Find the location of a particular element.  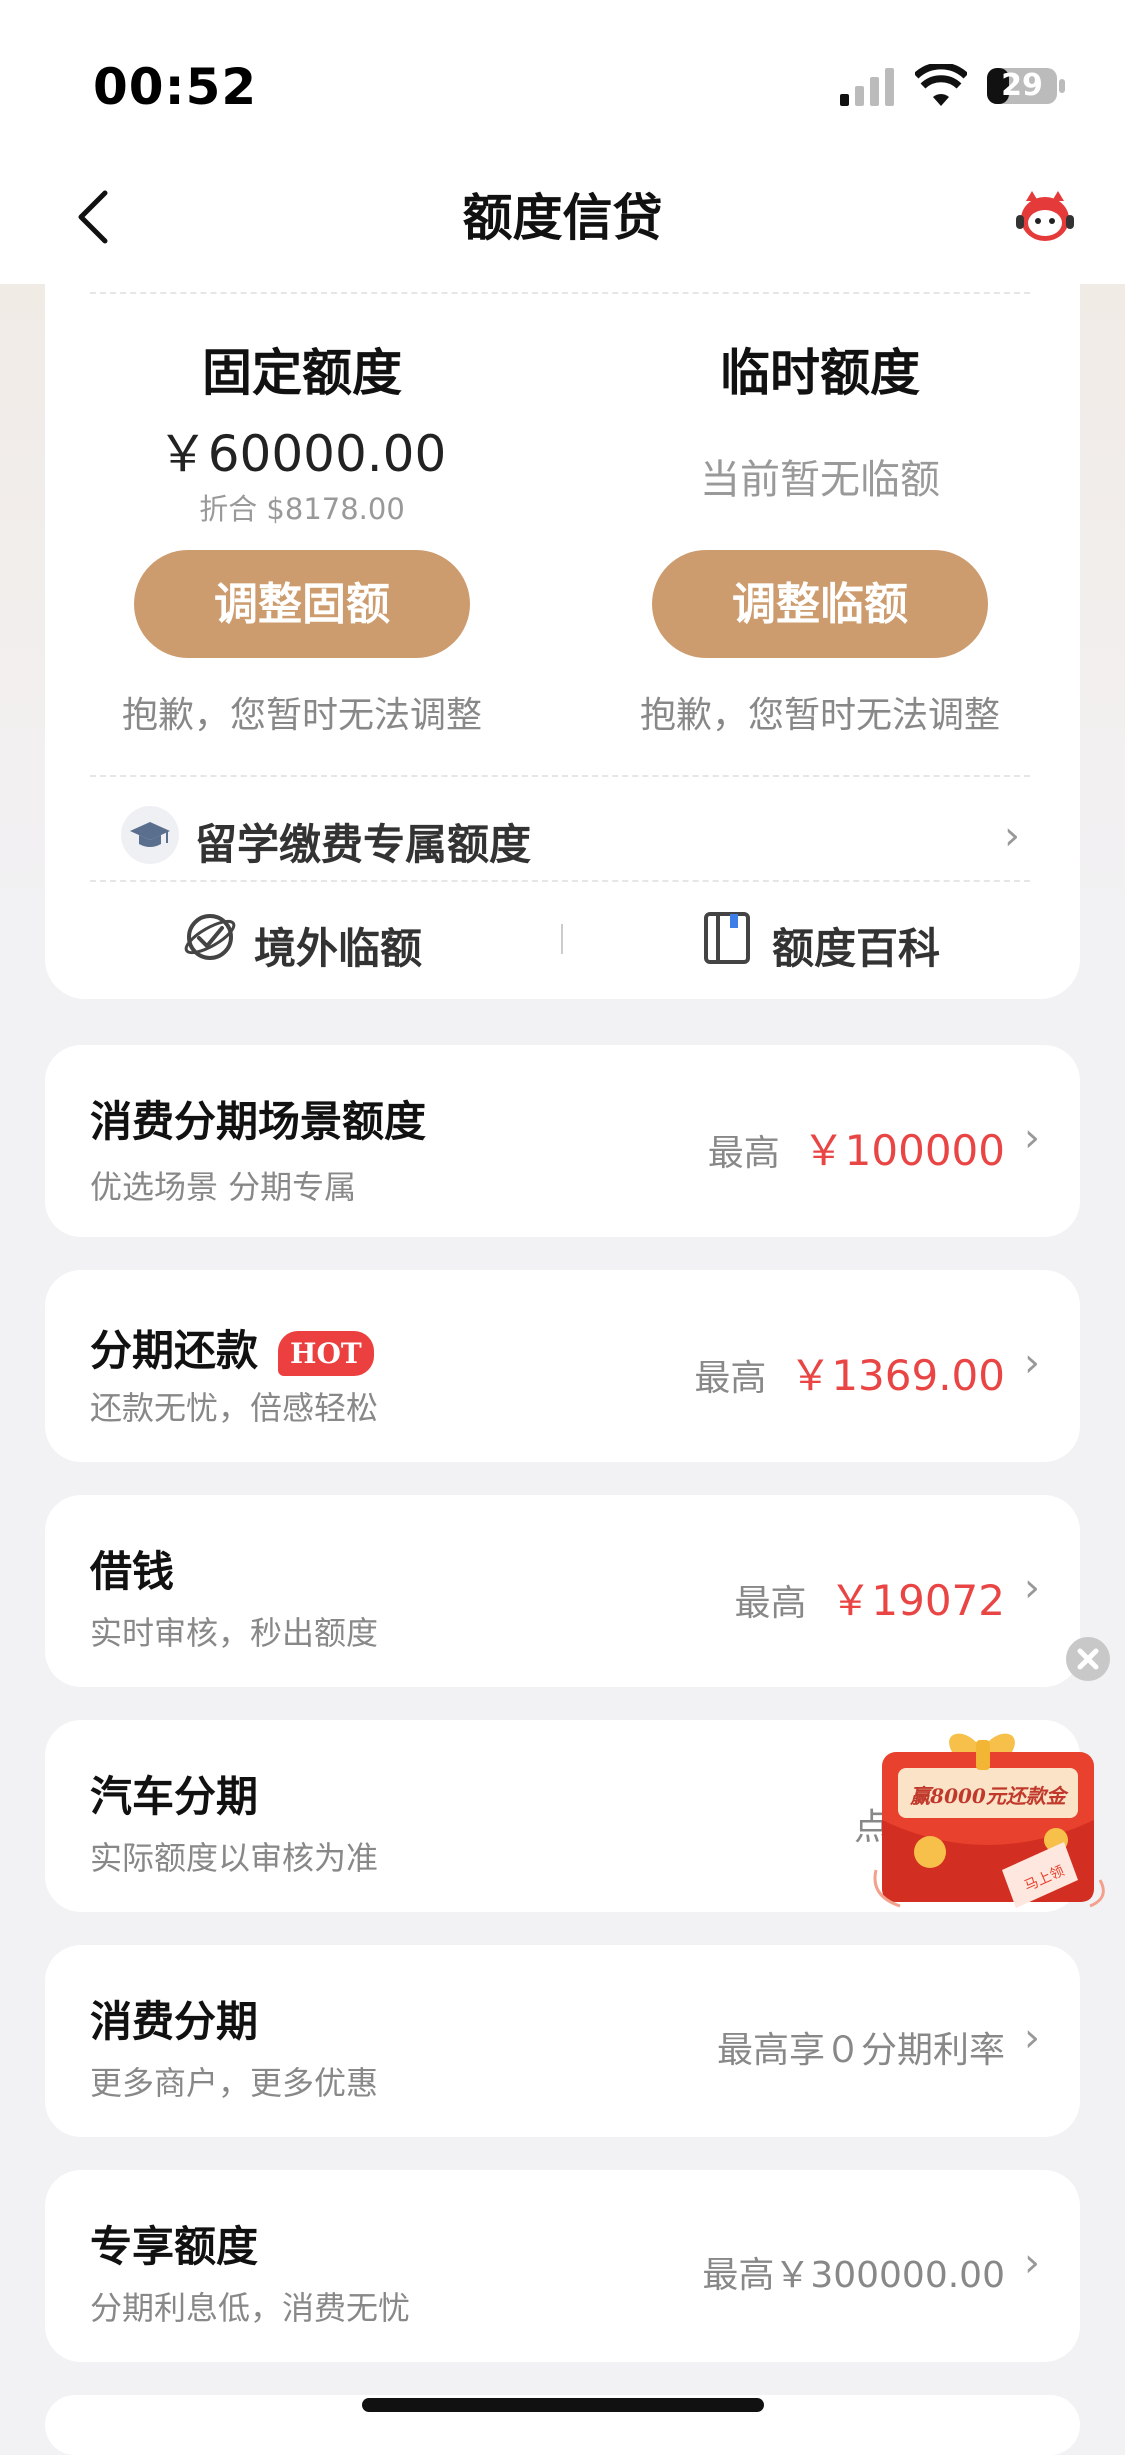

adjust-temp-button: 调整临额 is located at coordinates (820, 604).